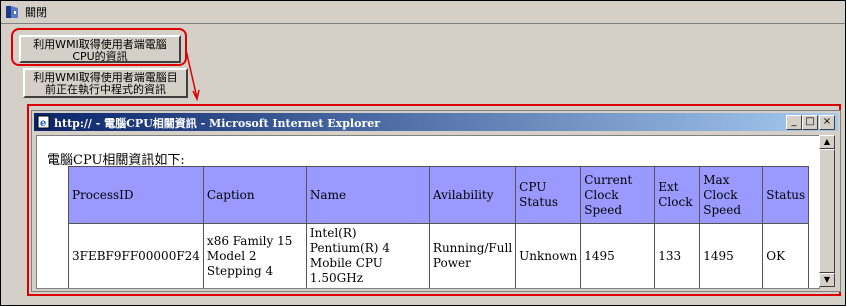  What do you see at coordinates (618, 255) in the screenshot?
I see `cell-current-clock-speed: 1495` at bounding box center [618, 255].